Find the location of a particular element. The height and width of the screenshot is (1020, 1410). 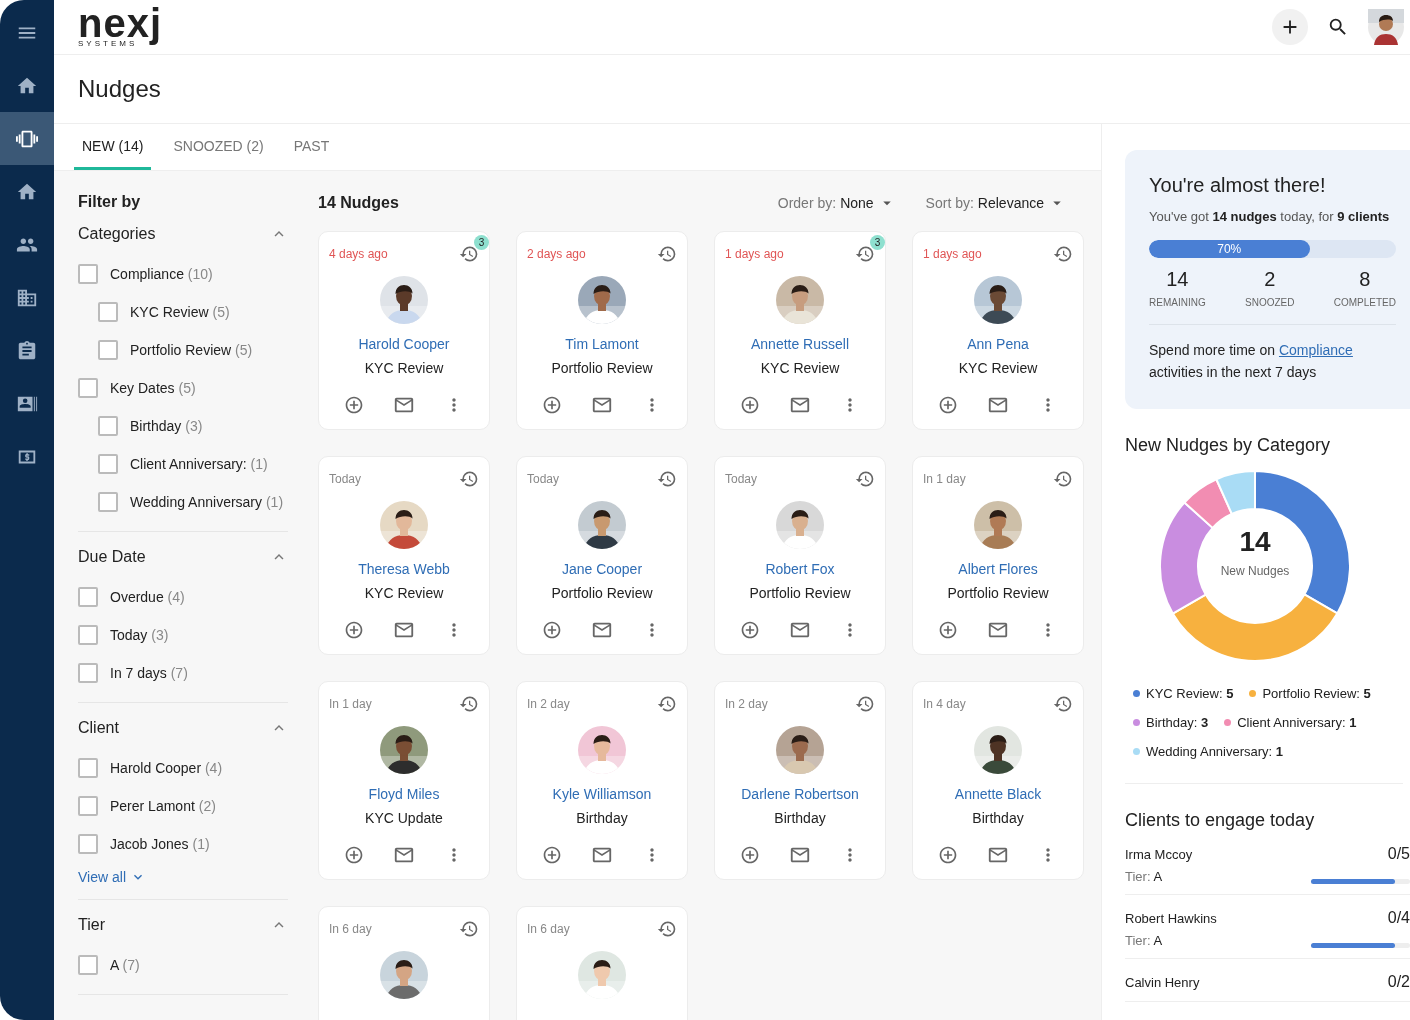

client-count: 0/2 is located at coordinates (1398, 982).